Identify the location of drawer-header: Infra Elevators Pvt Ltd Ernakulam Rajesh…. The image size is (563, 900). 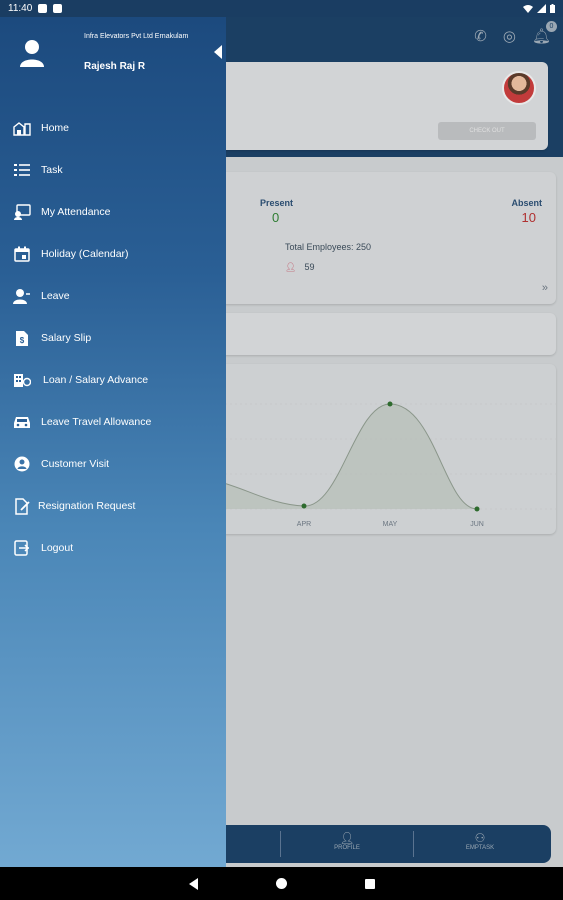
(113, 52).